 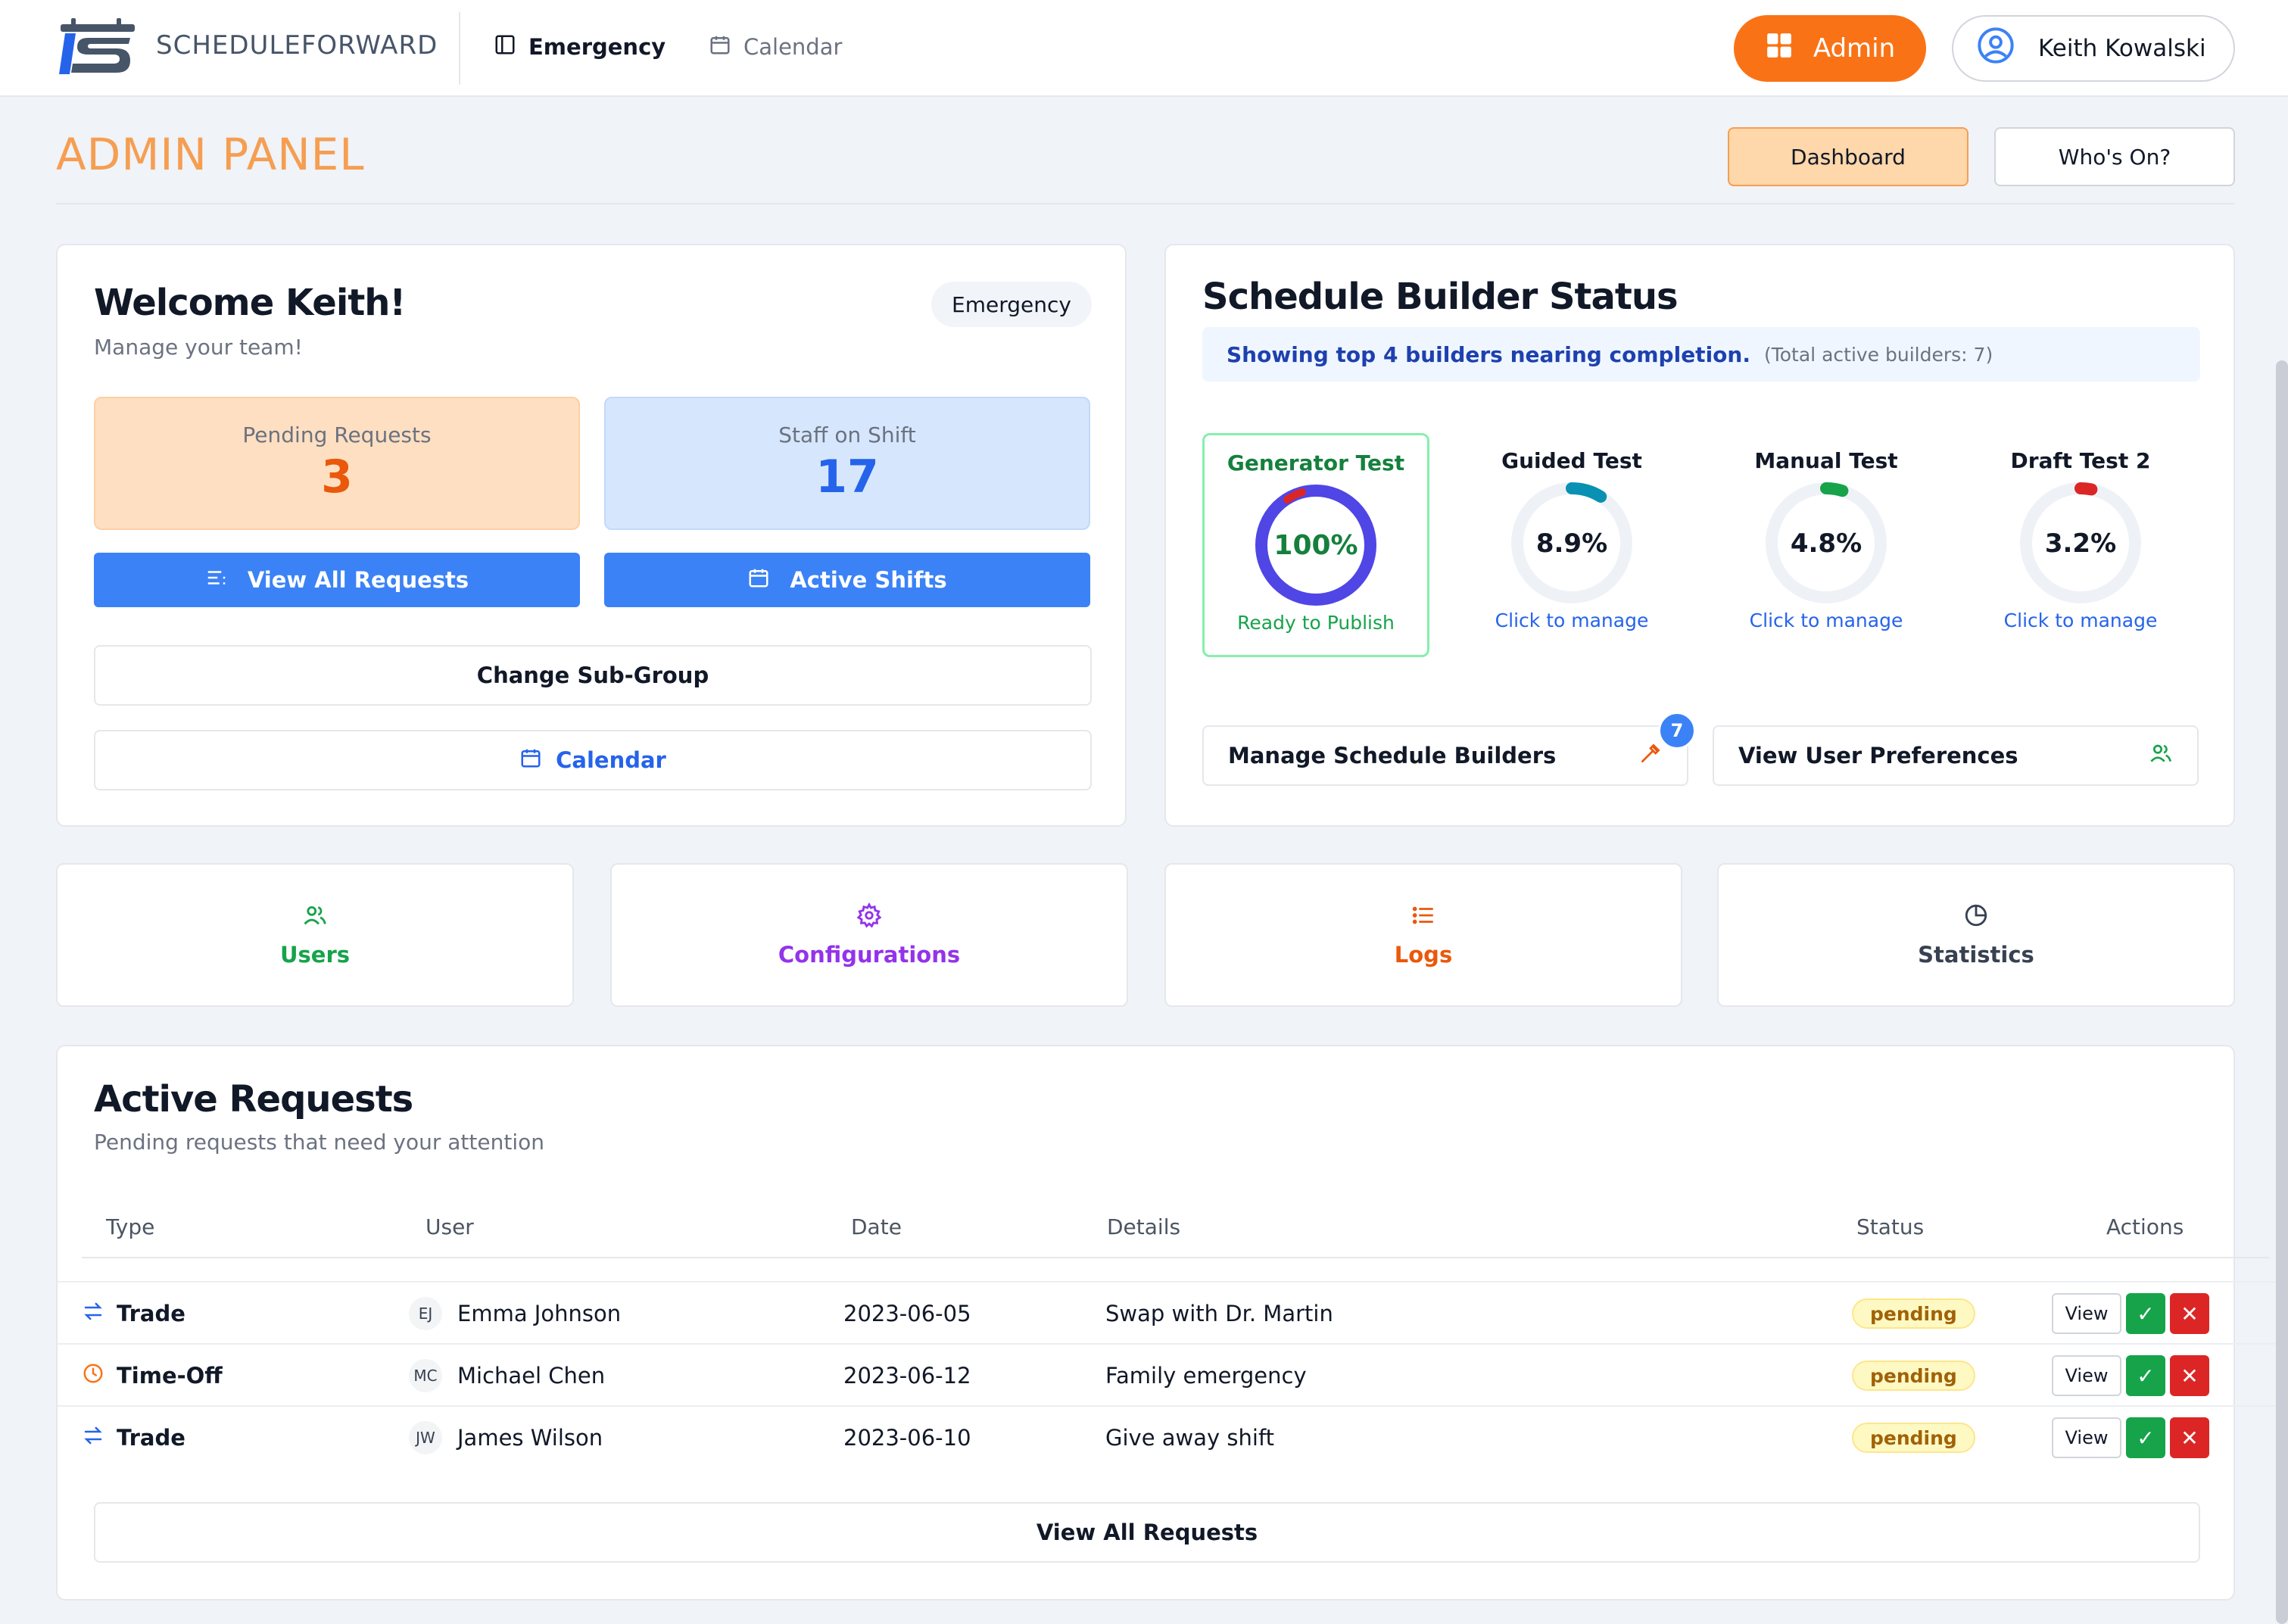 What do you see at coordinates (1779, 49) in the screenshot?
I see `grid-icon` at bounding box center [1779, 49].